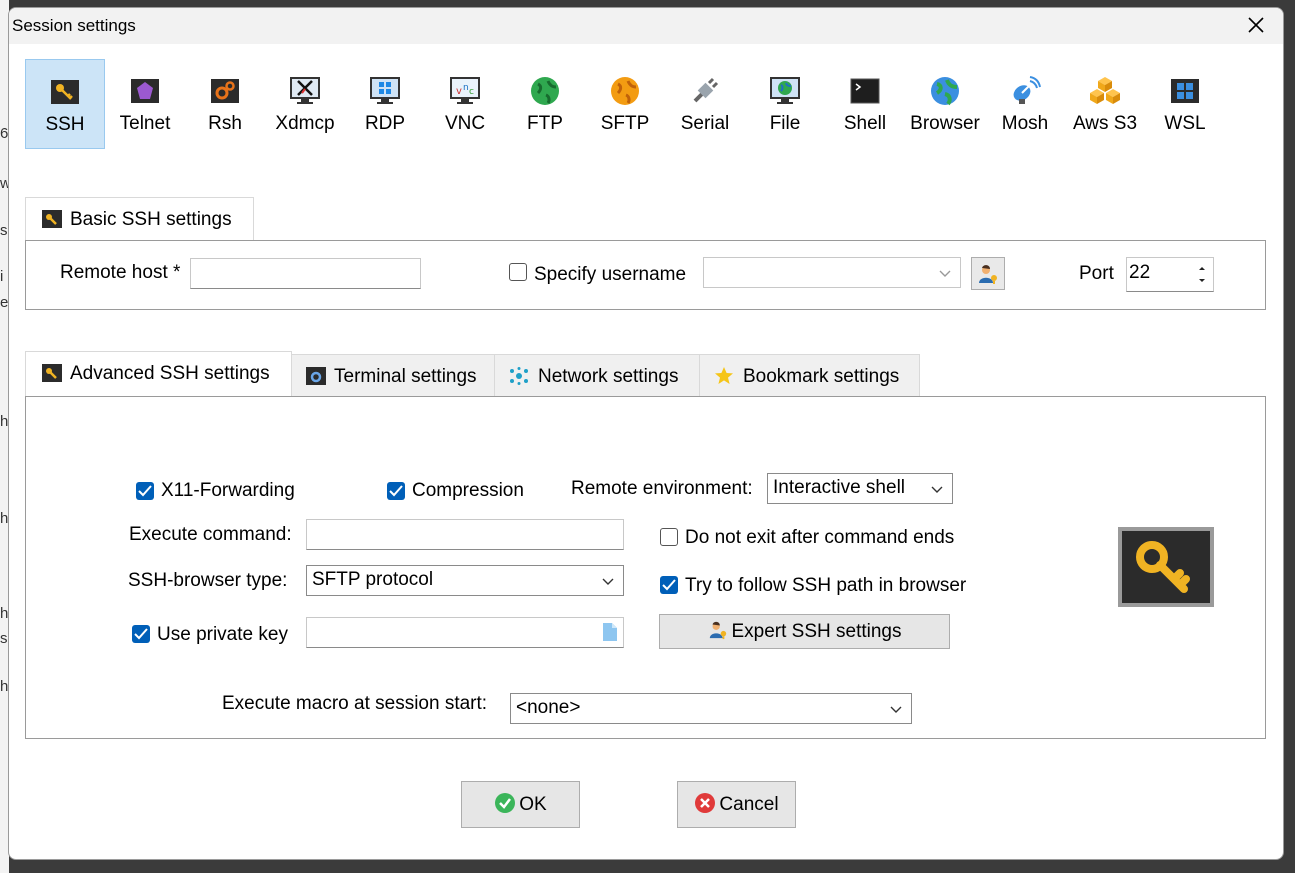 Image resolution: width=1295 pixels, height=873 pixels. What do you see at coordinates (711, 708) in the screenshot?
I see `execute-macro-select: <none>` at bounding box center [711, 708].